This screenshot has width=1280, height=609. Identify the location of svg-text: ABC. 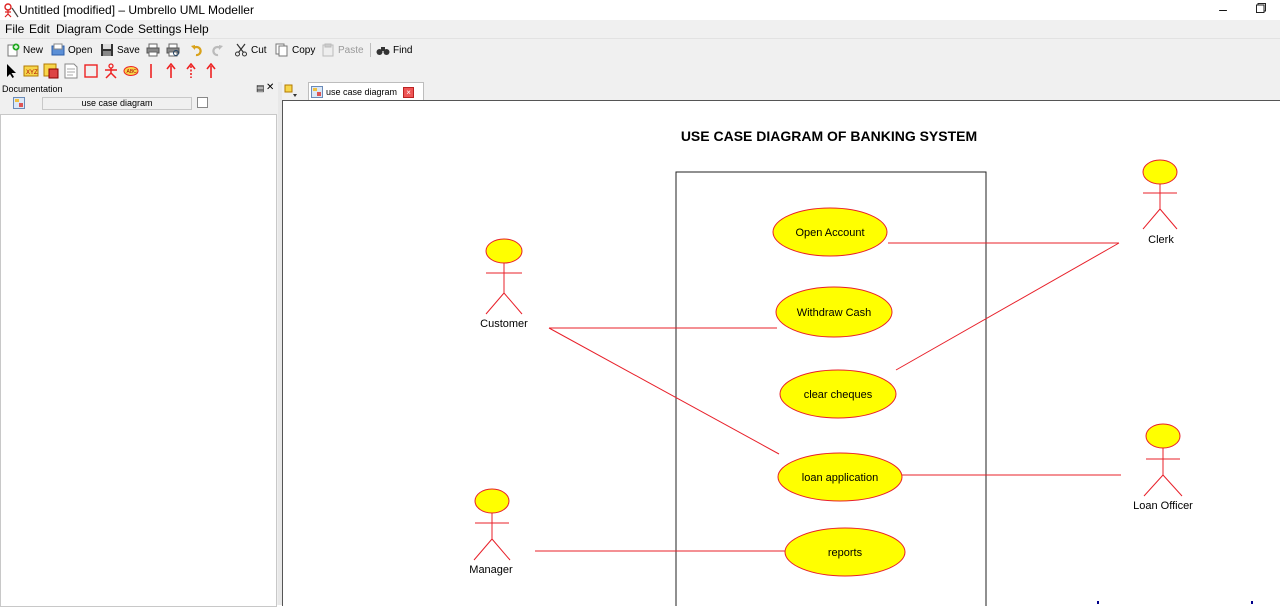
(132, 72).